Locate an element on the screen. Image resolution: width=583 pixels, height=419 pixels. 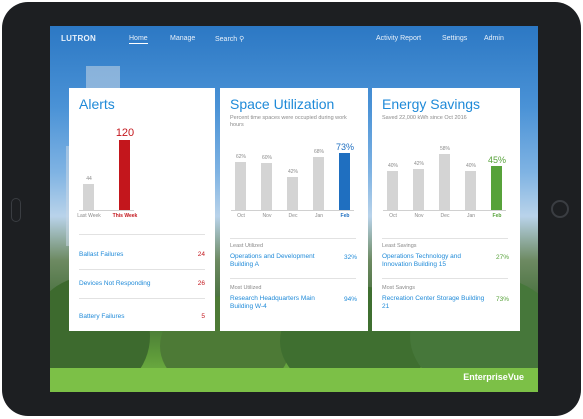
most-utilized-value: 94% is located at coordinates (350, 299).